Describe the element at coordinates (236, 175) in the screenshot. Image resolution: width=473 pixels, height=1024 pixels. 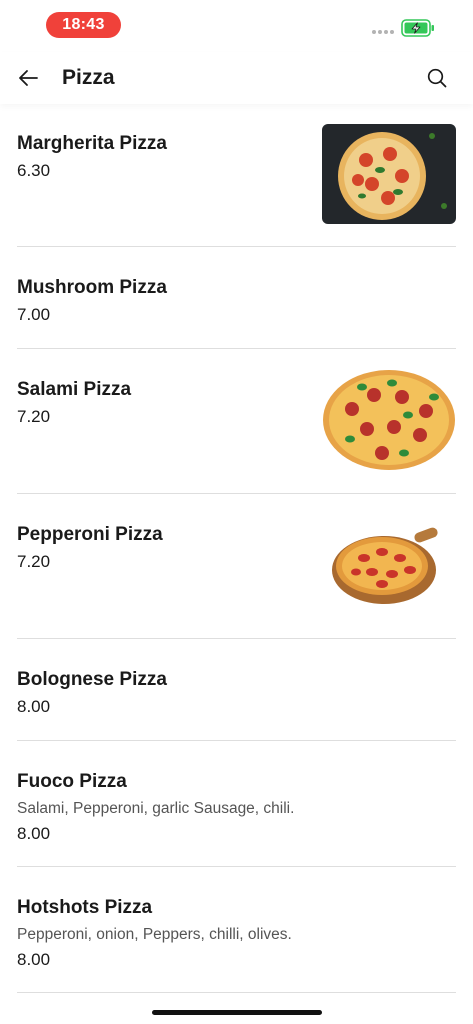
I see `menu-item-margherita: Margherita Pizza 6.30` at that location.